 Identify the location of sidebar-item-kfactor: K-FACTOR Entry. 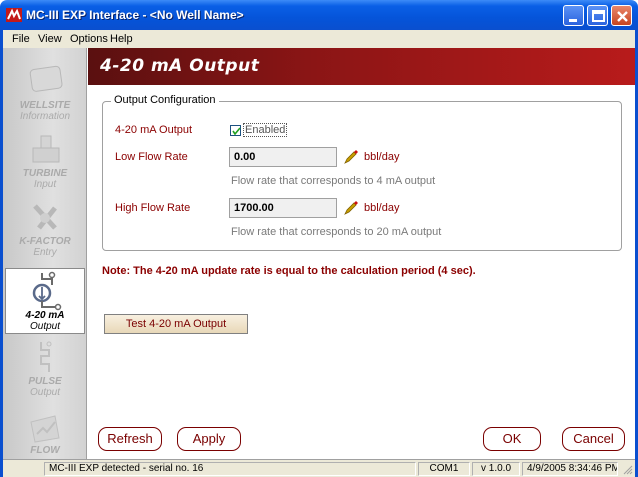
(45, 232).